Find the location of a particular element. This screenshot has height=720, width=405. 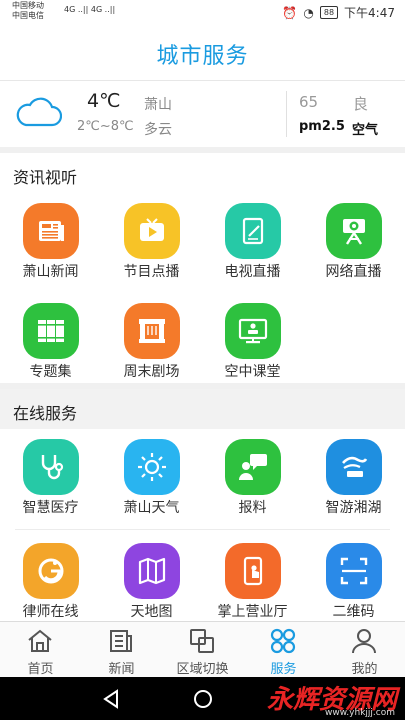

tile-xiaoshan-weather: 萧山天气 is located at coordinates (151, 479).